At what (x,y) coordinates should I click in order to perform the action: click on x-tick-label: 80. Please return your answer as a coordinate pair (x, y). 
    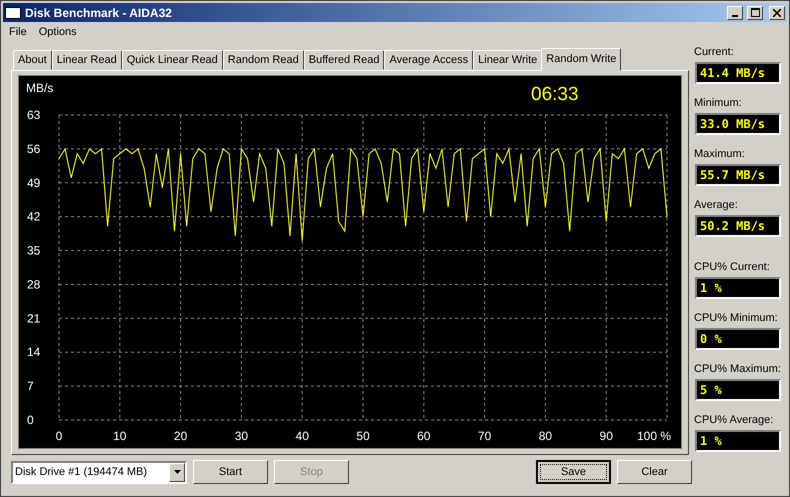
    Looking at the image, I should click on (545, 436).